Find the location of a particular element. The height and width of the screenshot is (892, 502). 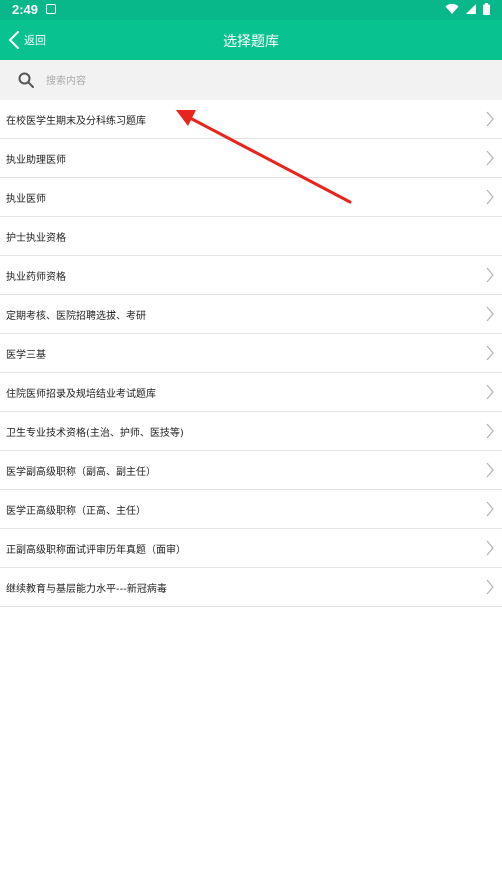

list-item-label: 定期考核、医院招聘选拔、考研 is located at coordinates (76, 316).